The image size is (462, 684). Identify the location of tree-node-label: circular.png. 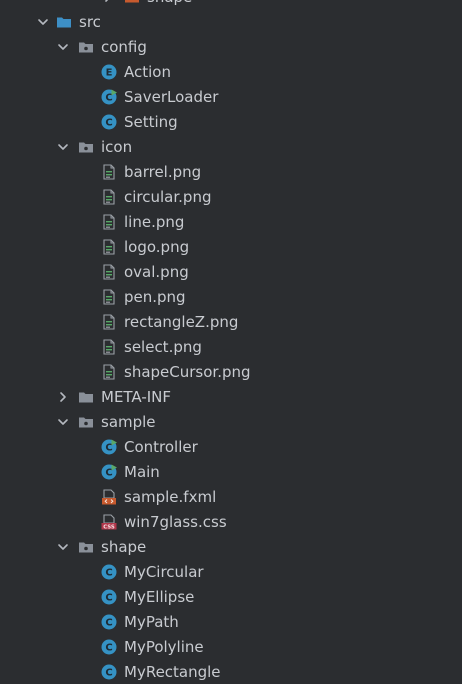
(168, 197).